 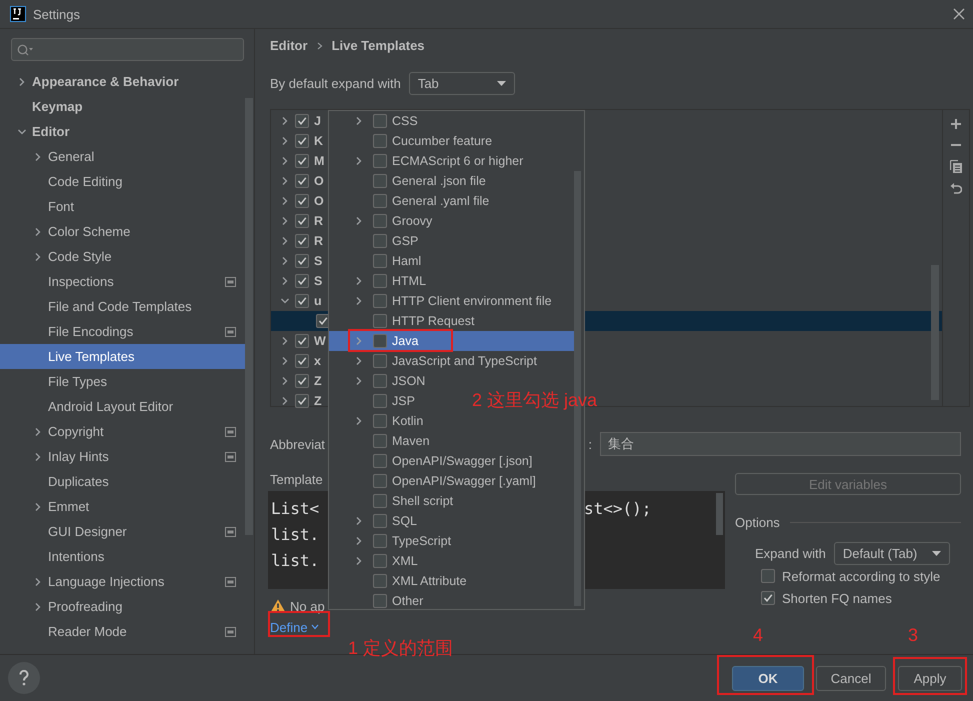 I want to click on template-group: M, so click(x=299, y=161).